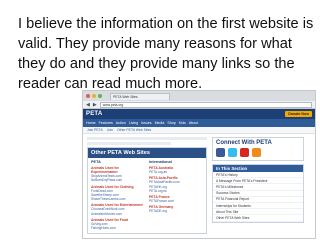  I want to click on address-bar: www.peta.org, so click(205, 104).